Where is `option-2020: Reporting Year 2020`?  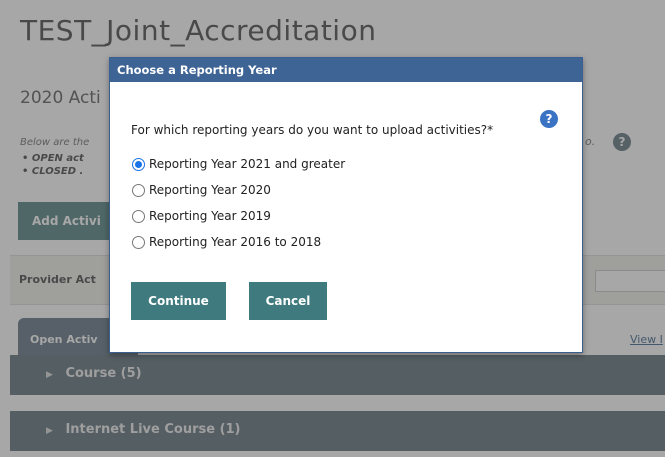 option-2020: Reporting Year 2020 is located at coordinates (238, 190).